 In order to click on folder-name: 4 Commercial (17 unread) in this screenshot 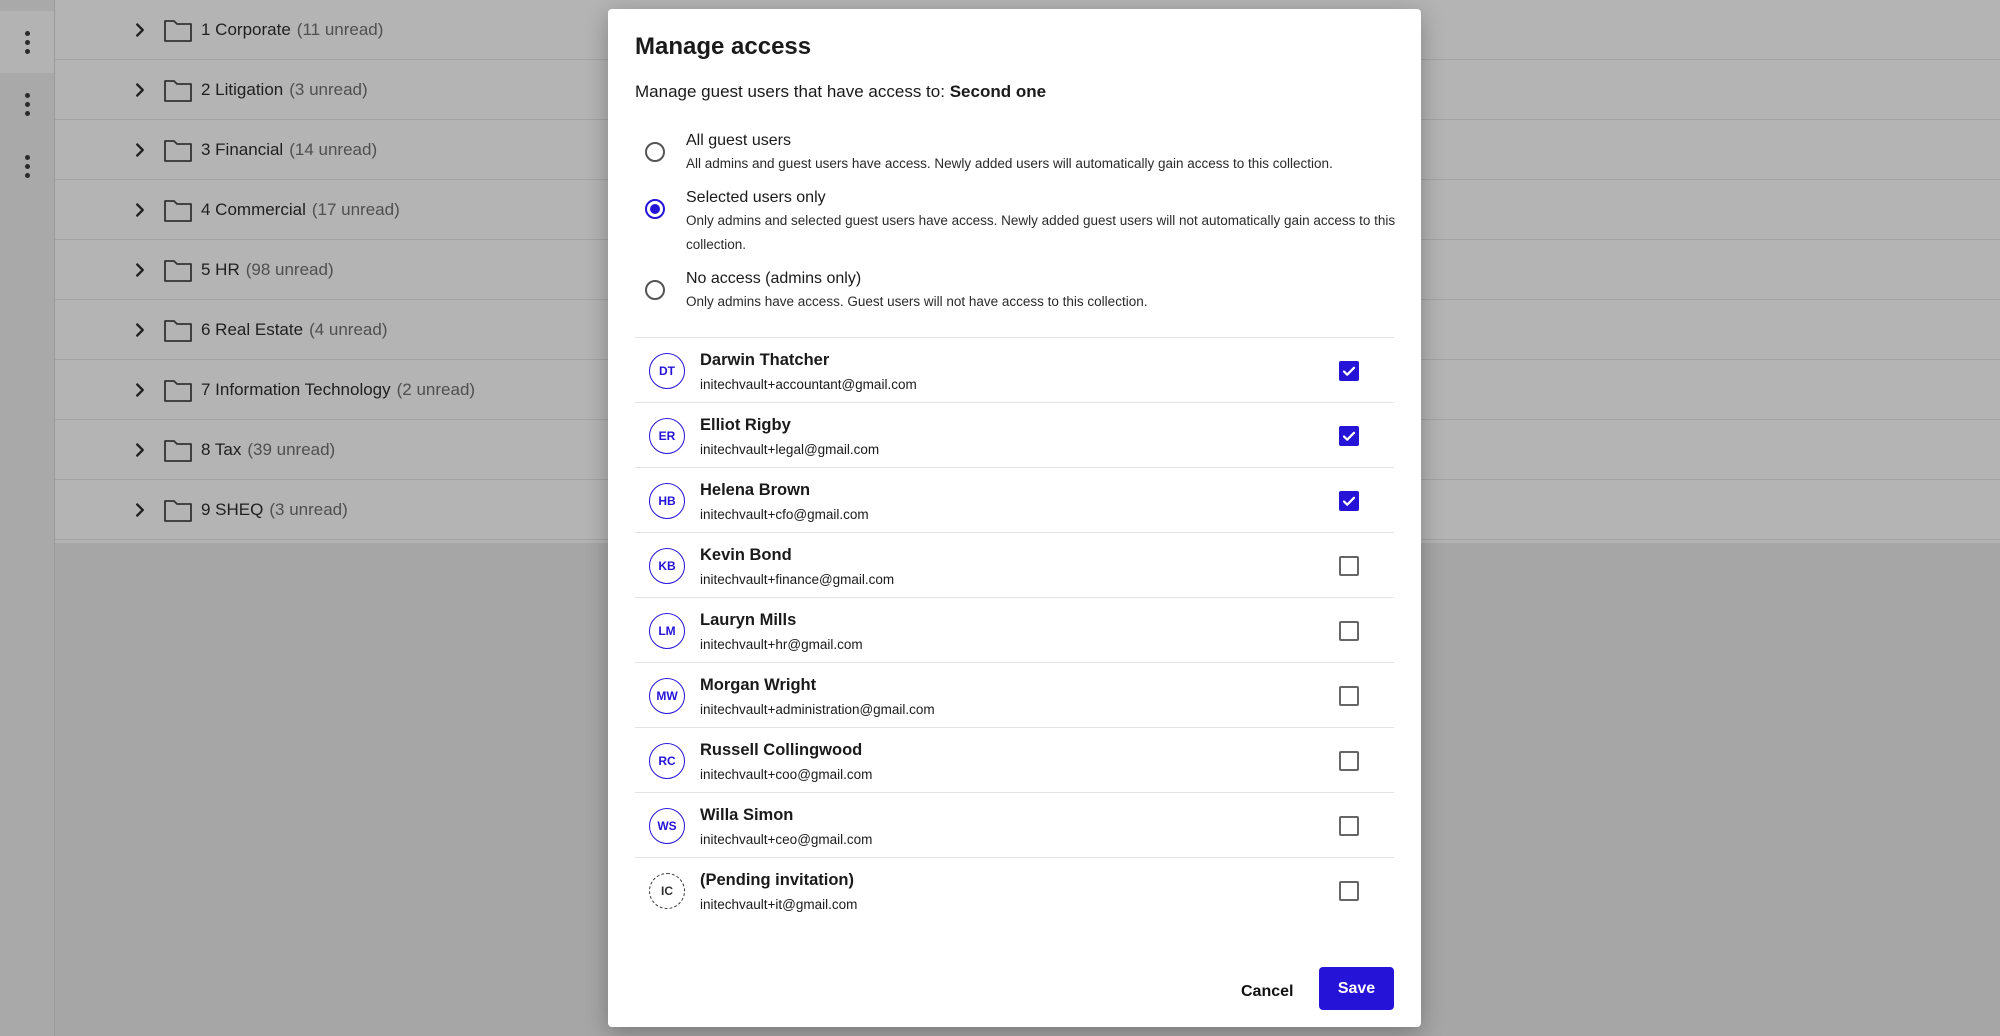, I will do `click(300, 210)`.